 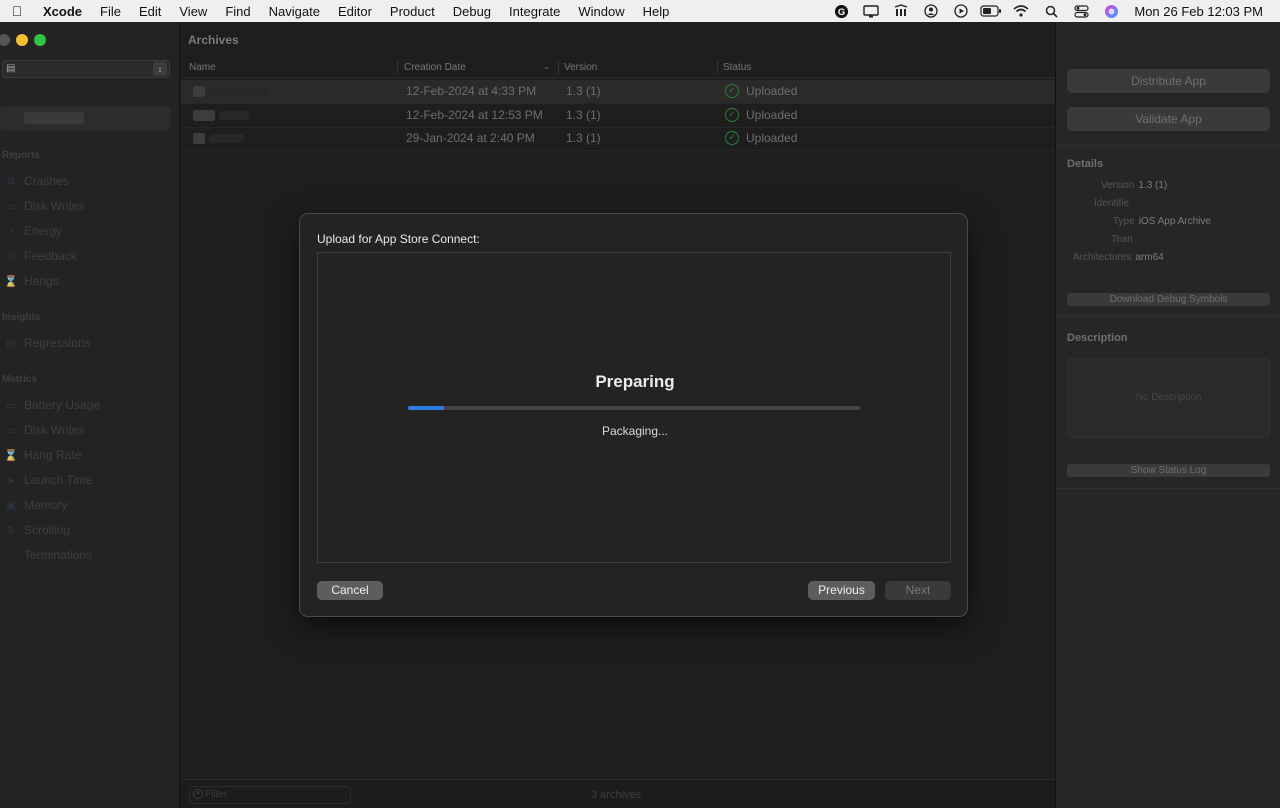 I want to click on battery-icon: ▭, so click(x=11, y=406).